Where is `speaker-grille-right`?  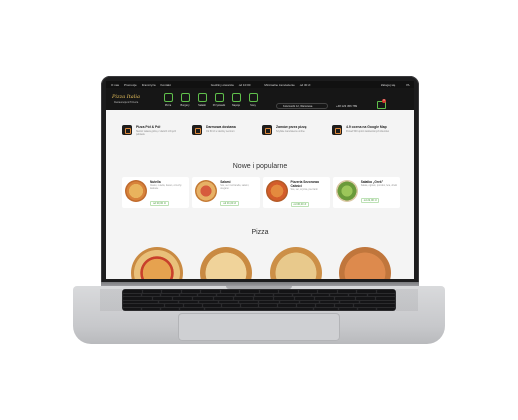 speaker-grille-right is located at coordinates (407, 300).